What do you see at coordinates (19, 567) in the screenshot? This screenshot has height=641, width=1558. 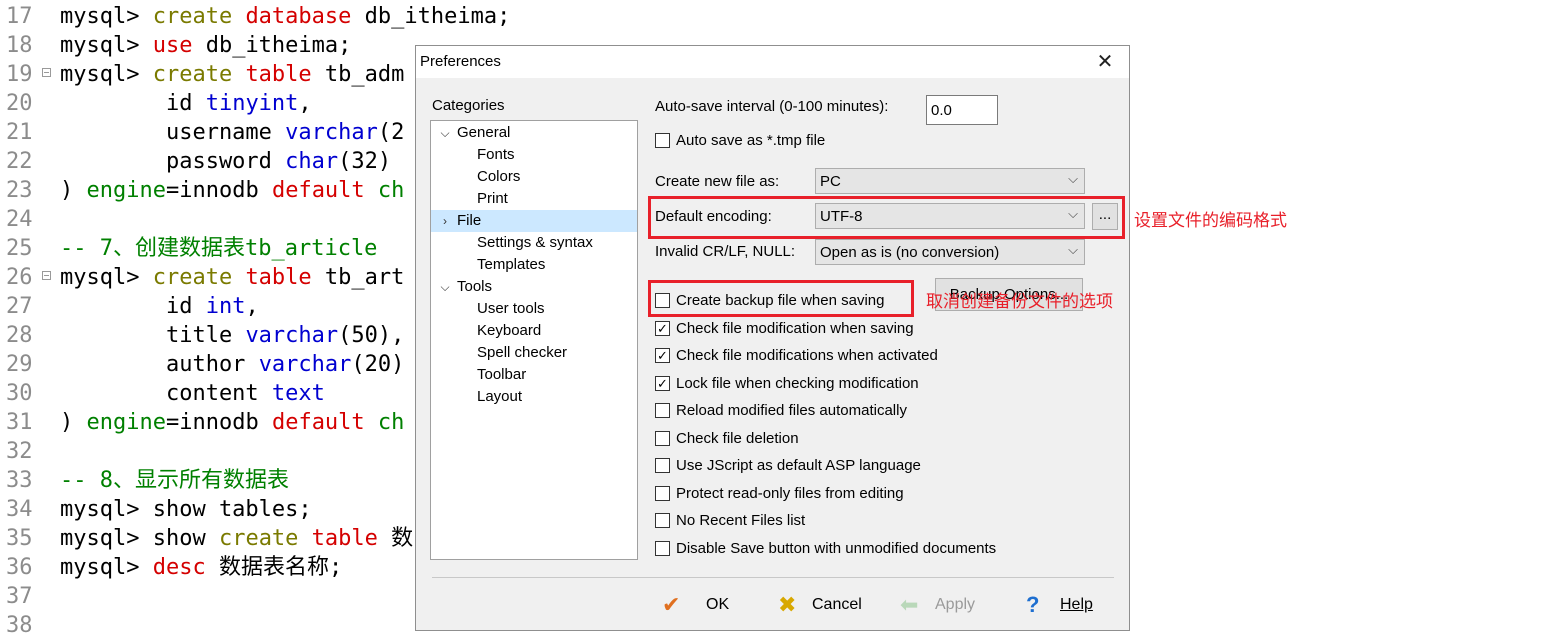 I see `line-number: 36` at bounding box center [19, 567].